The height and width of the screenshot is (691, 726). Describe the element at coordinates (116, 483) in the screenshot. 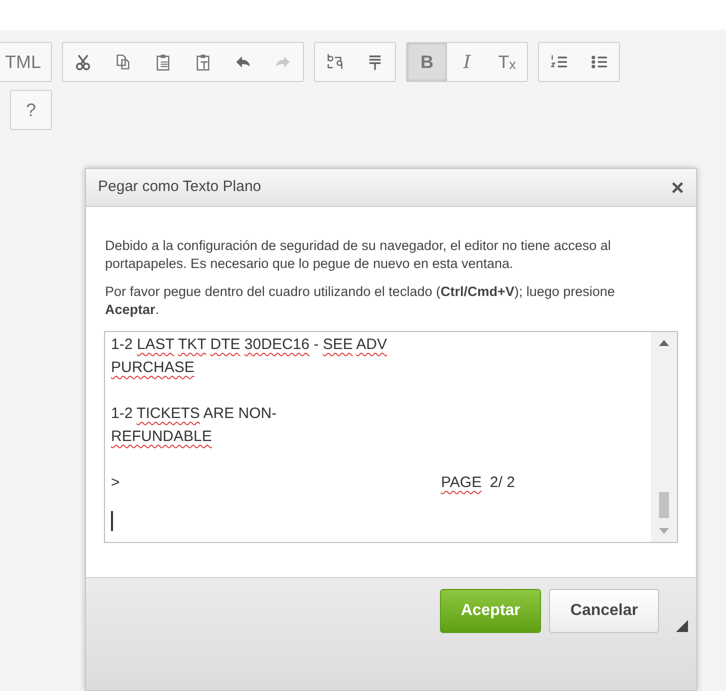

I see `pasted-text-line: >` at that location.